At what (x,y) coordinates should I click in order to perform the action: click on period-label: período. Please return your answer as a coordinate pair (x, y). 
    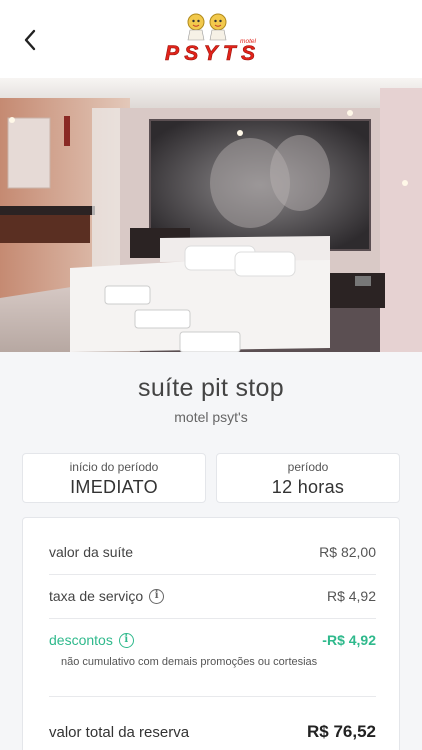
    Looking at the image, I should click on (308, 467).